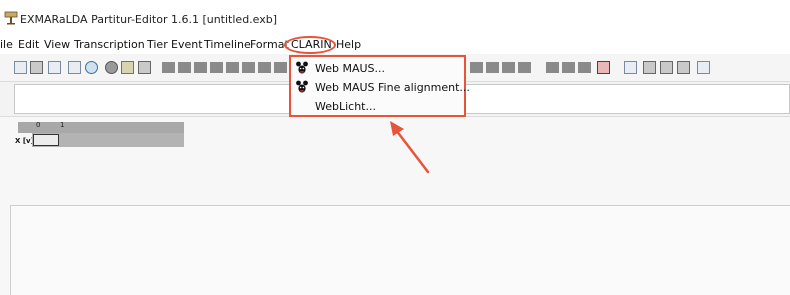  I want to click on menu-format: Format, so click(269, 44).